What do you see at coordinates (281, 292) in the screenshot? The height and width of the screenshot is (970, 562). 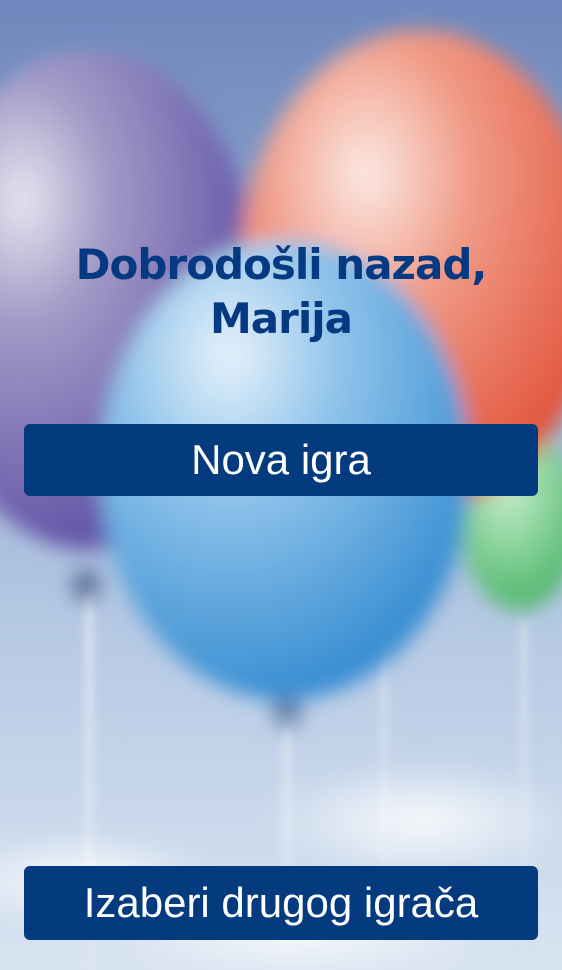 I see `welcome-heading: Dobrodošli nazad, Marija` at bounding box center [281, 292].